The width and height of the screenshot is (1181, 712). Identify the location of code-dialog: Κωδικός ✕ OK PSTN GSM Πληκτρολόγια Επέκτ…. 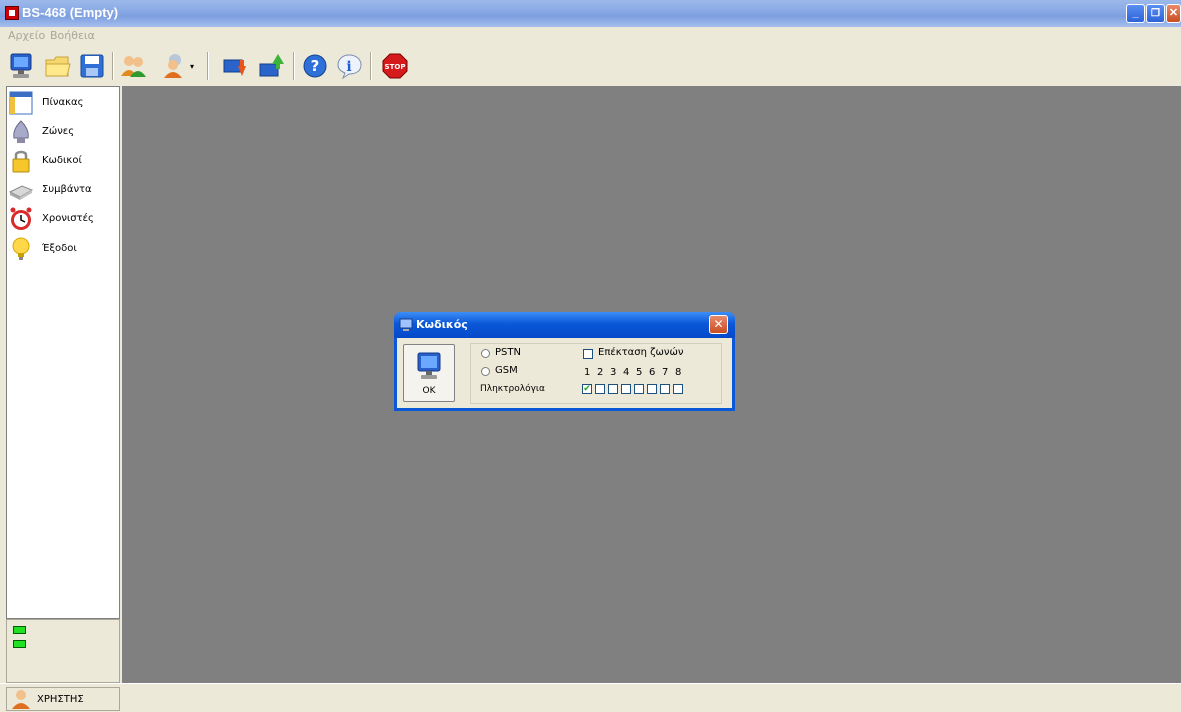
(564, 361).